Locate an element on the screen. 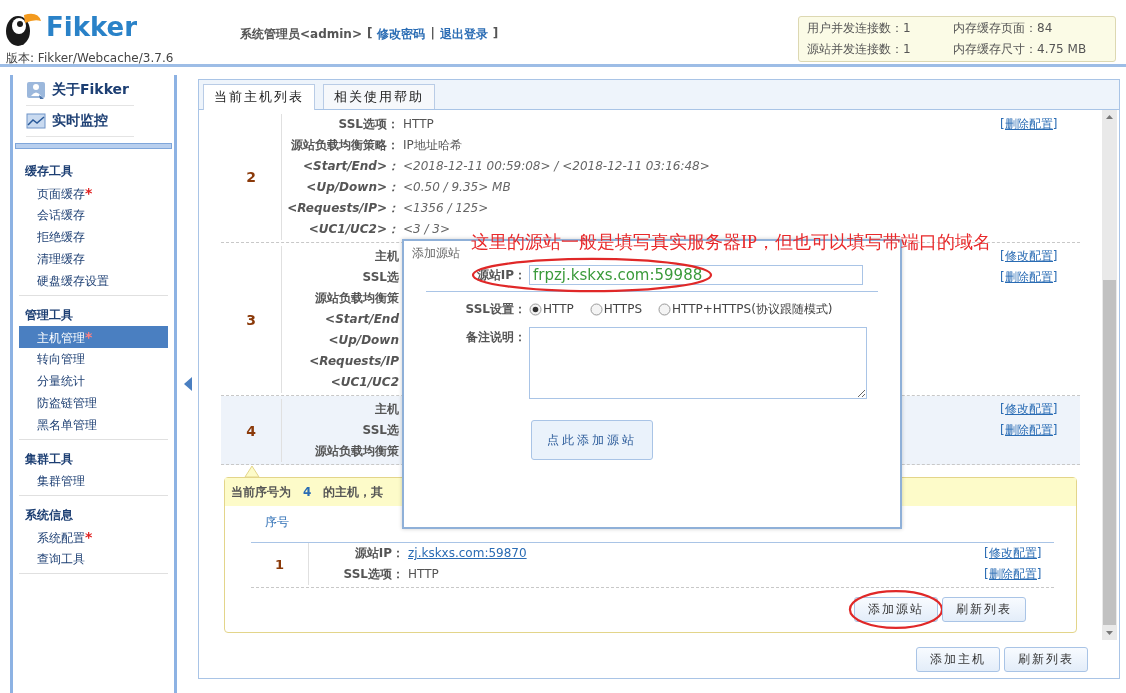 This screenshot has height=693, width=1126. tab: 当前主机列表 is located at coordinates (259, 97).